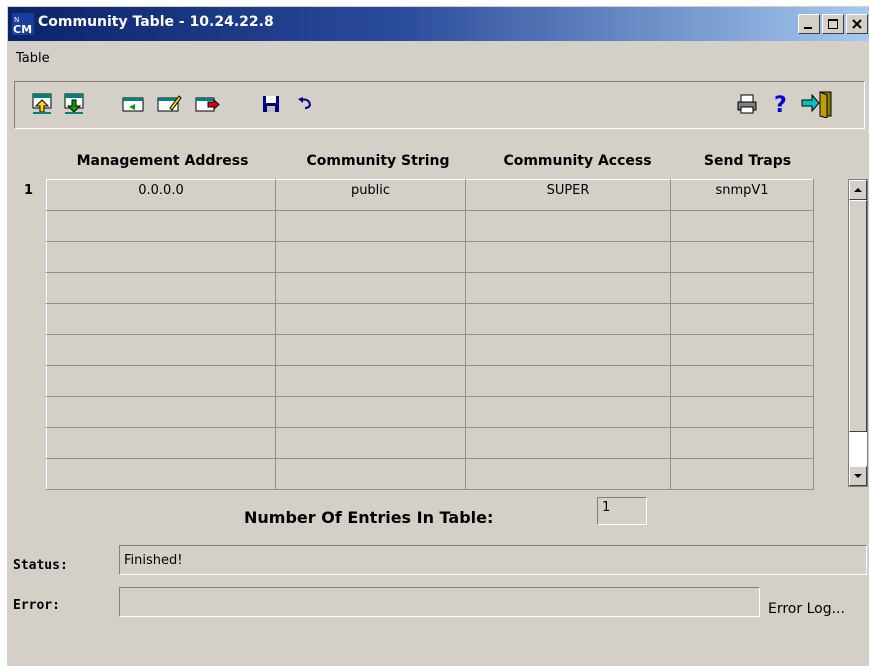 This screenshot has height=666, width=869. I want to click on close-icon, so click(857, 24).